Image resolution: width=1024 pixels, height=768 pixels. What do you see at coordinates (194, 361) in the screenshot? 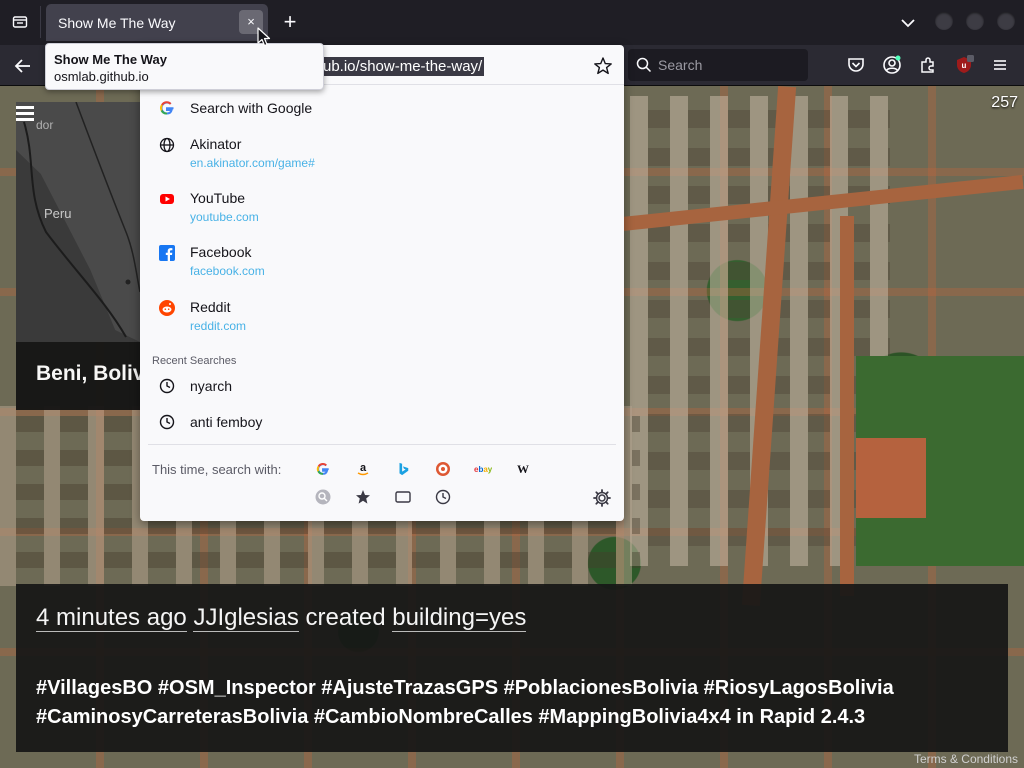
I see `recent-searches-heading: Recent Searches` at bounding box center [194, 361].